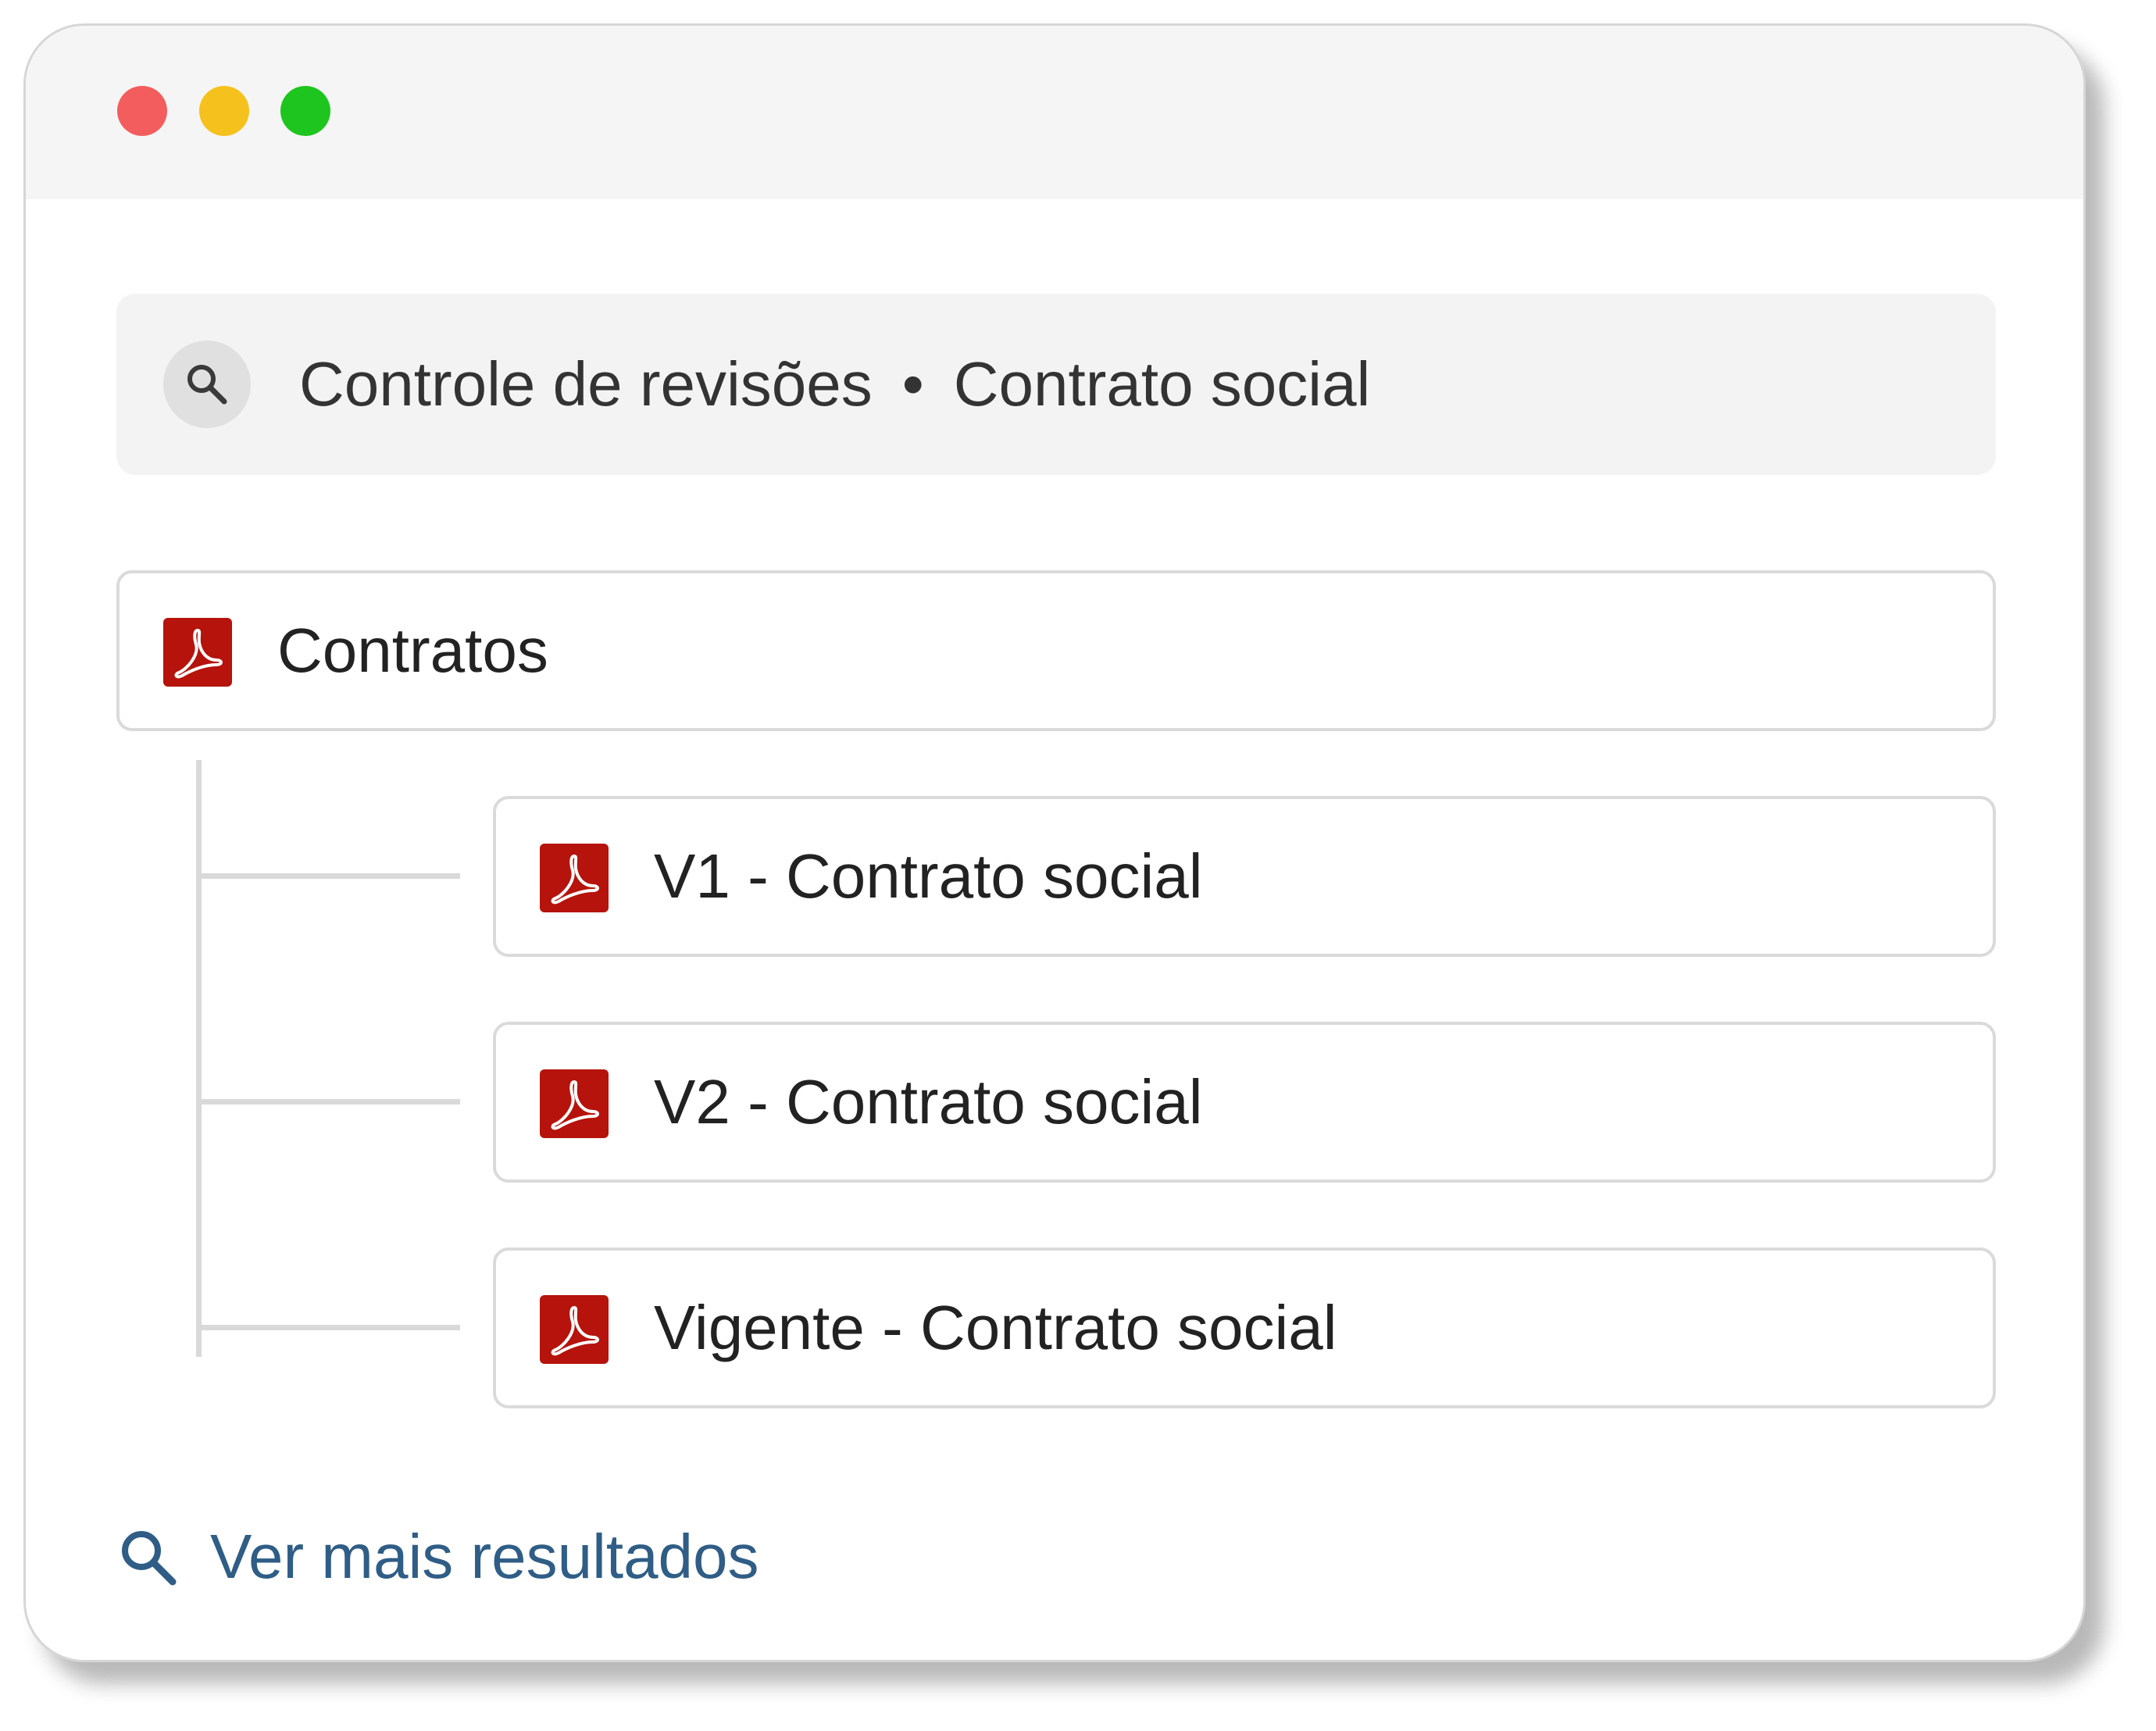  Describe the element at coordinates (142, 111) in the screenshot. I see `close-window-button` at that location.